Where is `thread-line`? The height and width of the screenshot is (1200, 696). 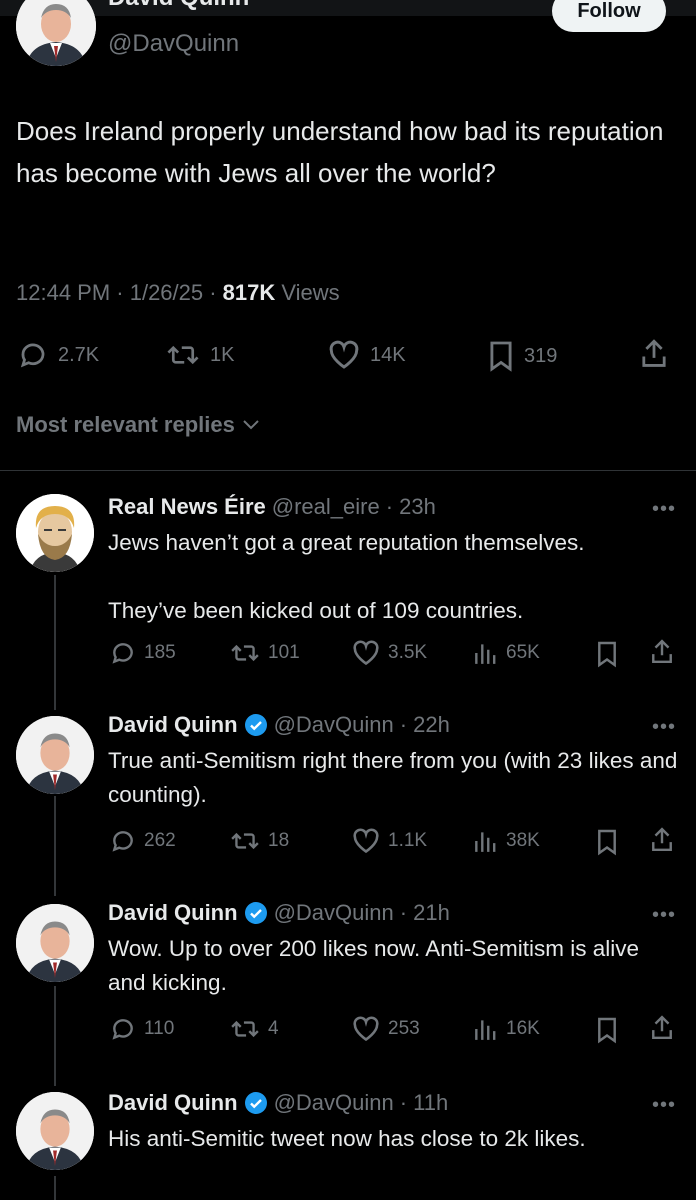
thread-line is located at coordinates (55, 1188).